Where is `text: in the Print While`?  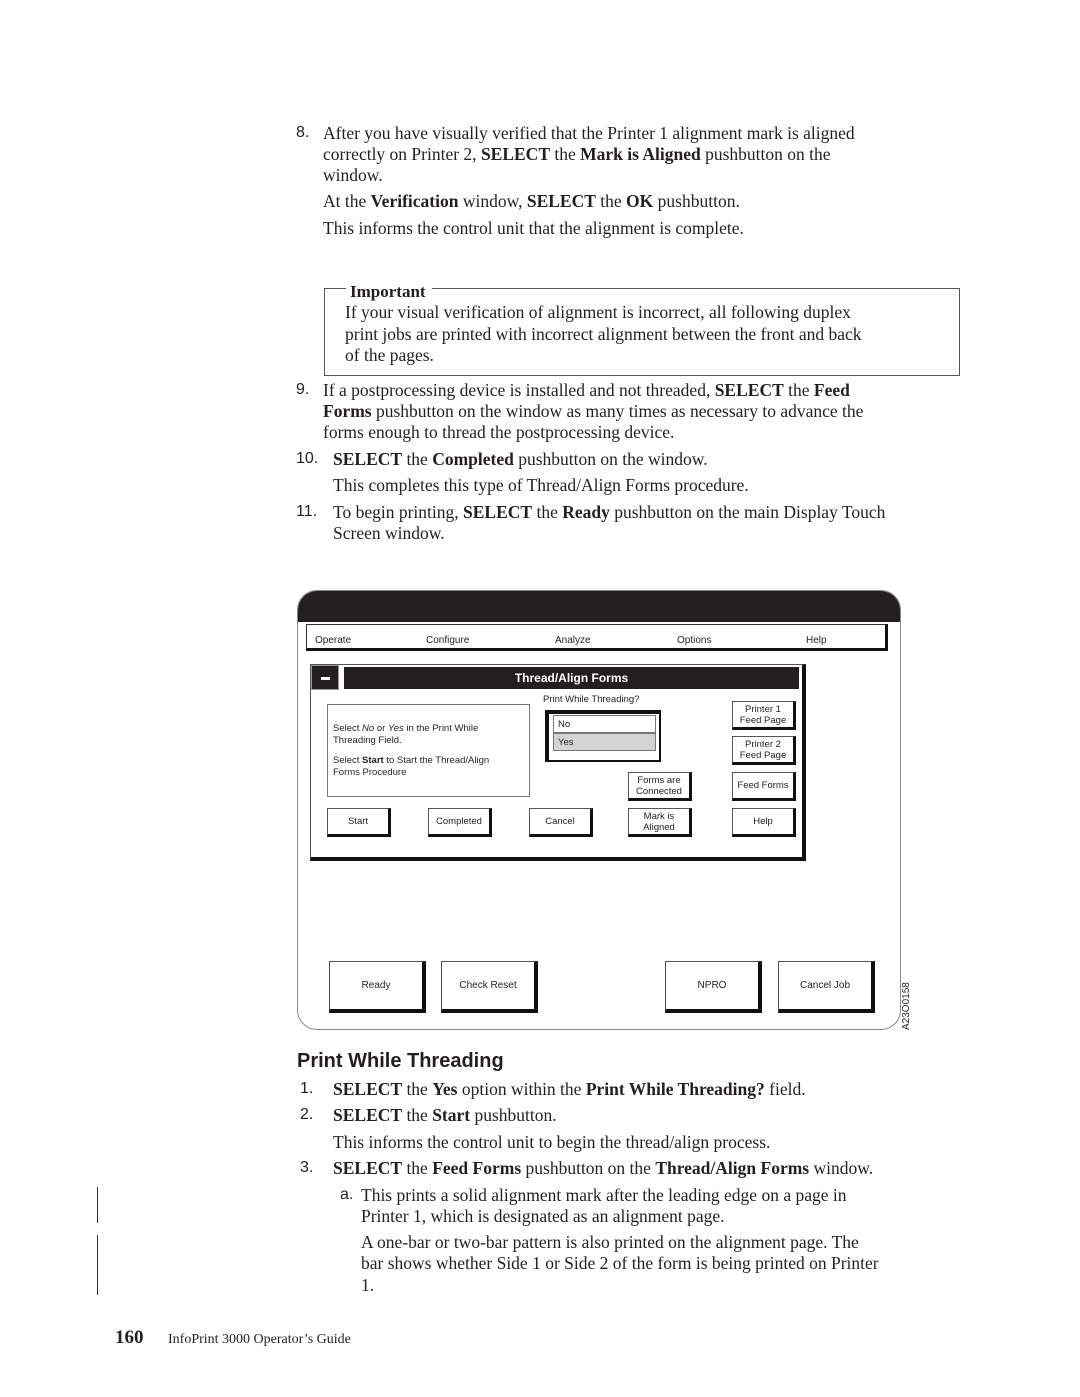
text: in the Print While is located at coordinates (441, 728).